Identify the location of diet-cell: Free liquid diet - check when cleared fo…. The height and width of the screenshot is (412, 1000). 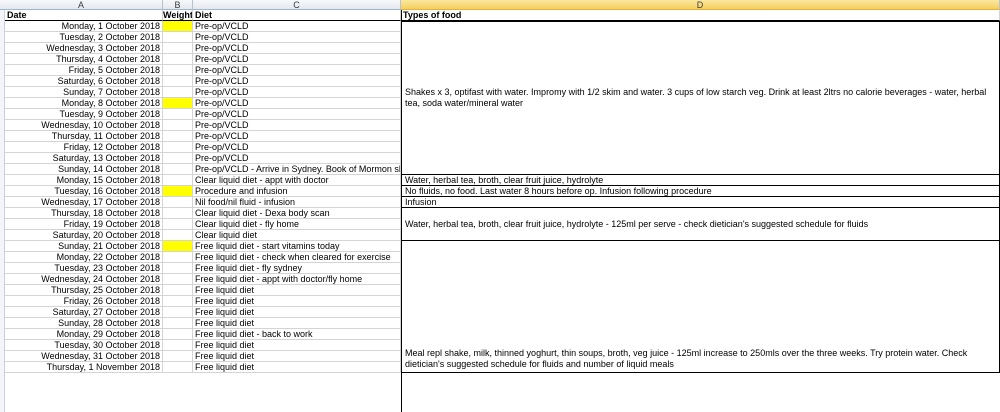
(297, 257).